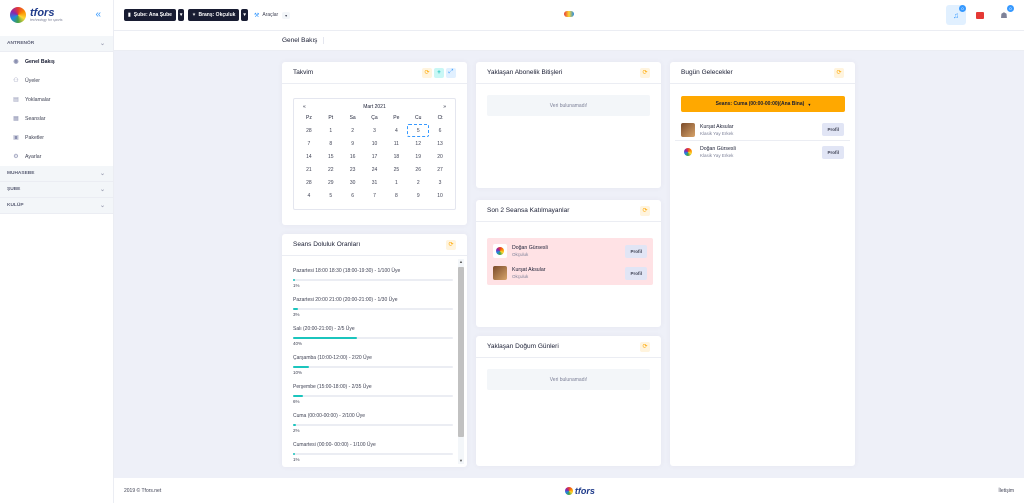 Image resolution: width=1024 pixels, height=503 pixels. What do you see at coordinates (56, 156) in the screenshot?
I see `sidebar-item-ayarlar: ⚙ Ayarlar` at bounding box center [56, 156].